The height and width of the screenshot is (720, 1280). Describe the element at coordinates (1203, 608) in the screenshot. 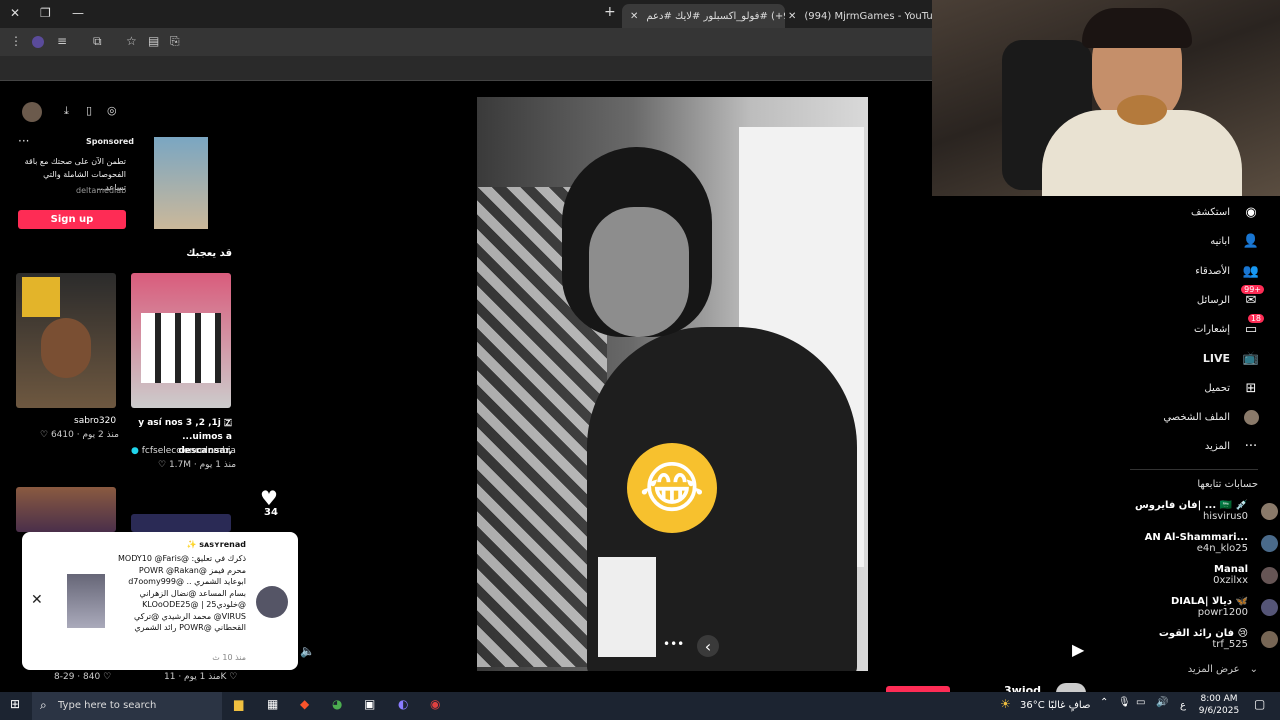

I see `following-item: DIALA| ديالا 🦋 powr1200` at that location.